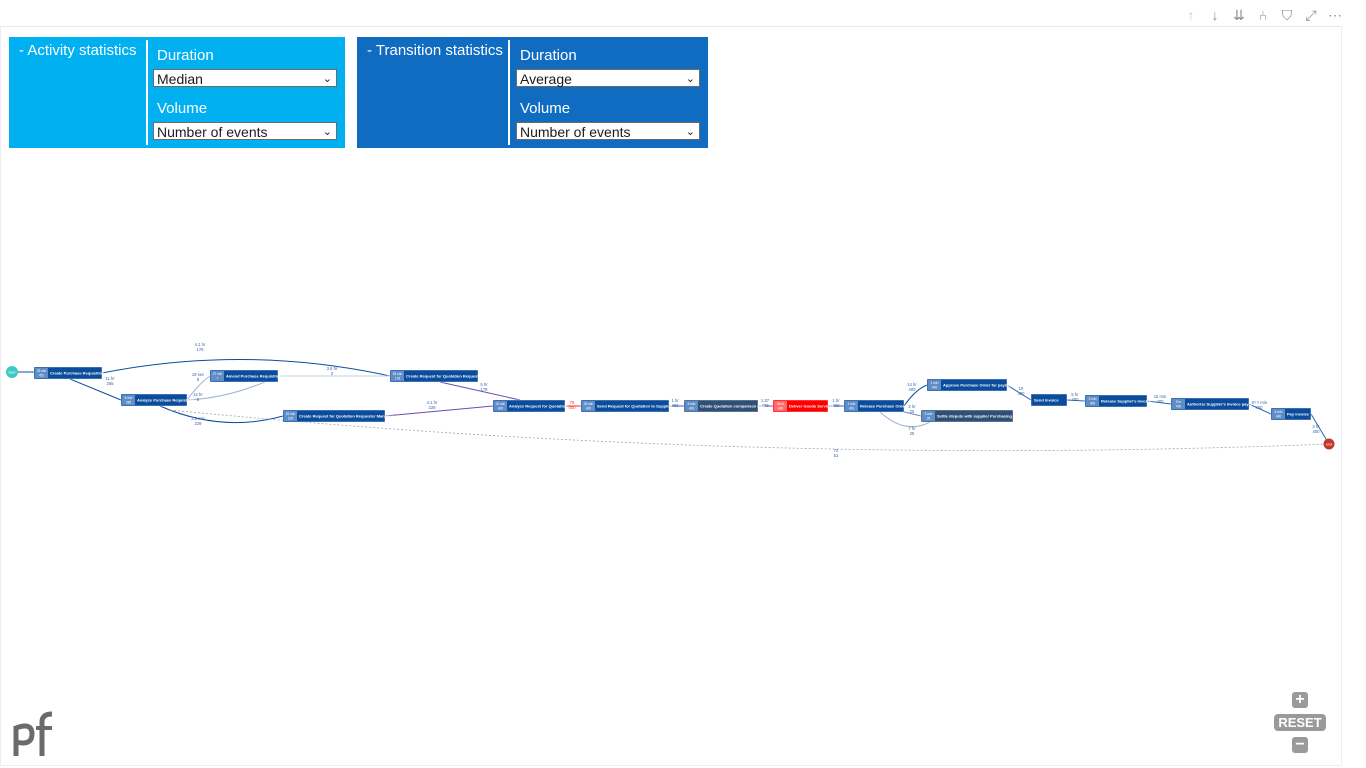 Image resolution: width=1366 pixels, height=768 pixels. I want to click on activity-count: 178, so click(398, 379).